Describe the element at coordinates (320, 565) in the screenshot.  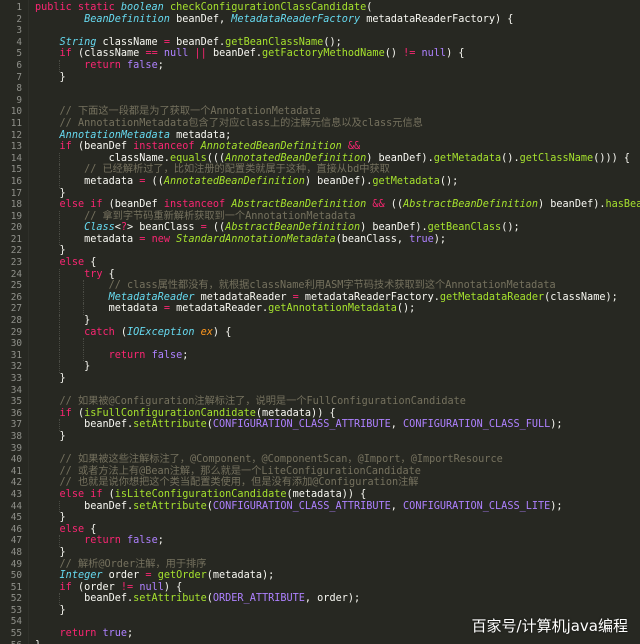
I see `code-line: 49 // 解析@Order注解，用于排序` at that location.